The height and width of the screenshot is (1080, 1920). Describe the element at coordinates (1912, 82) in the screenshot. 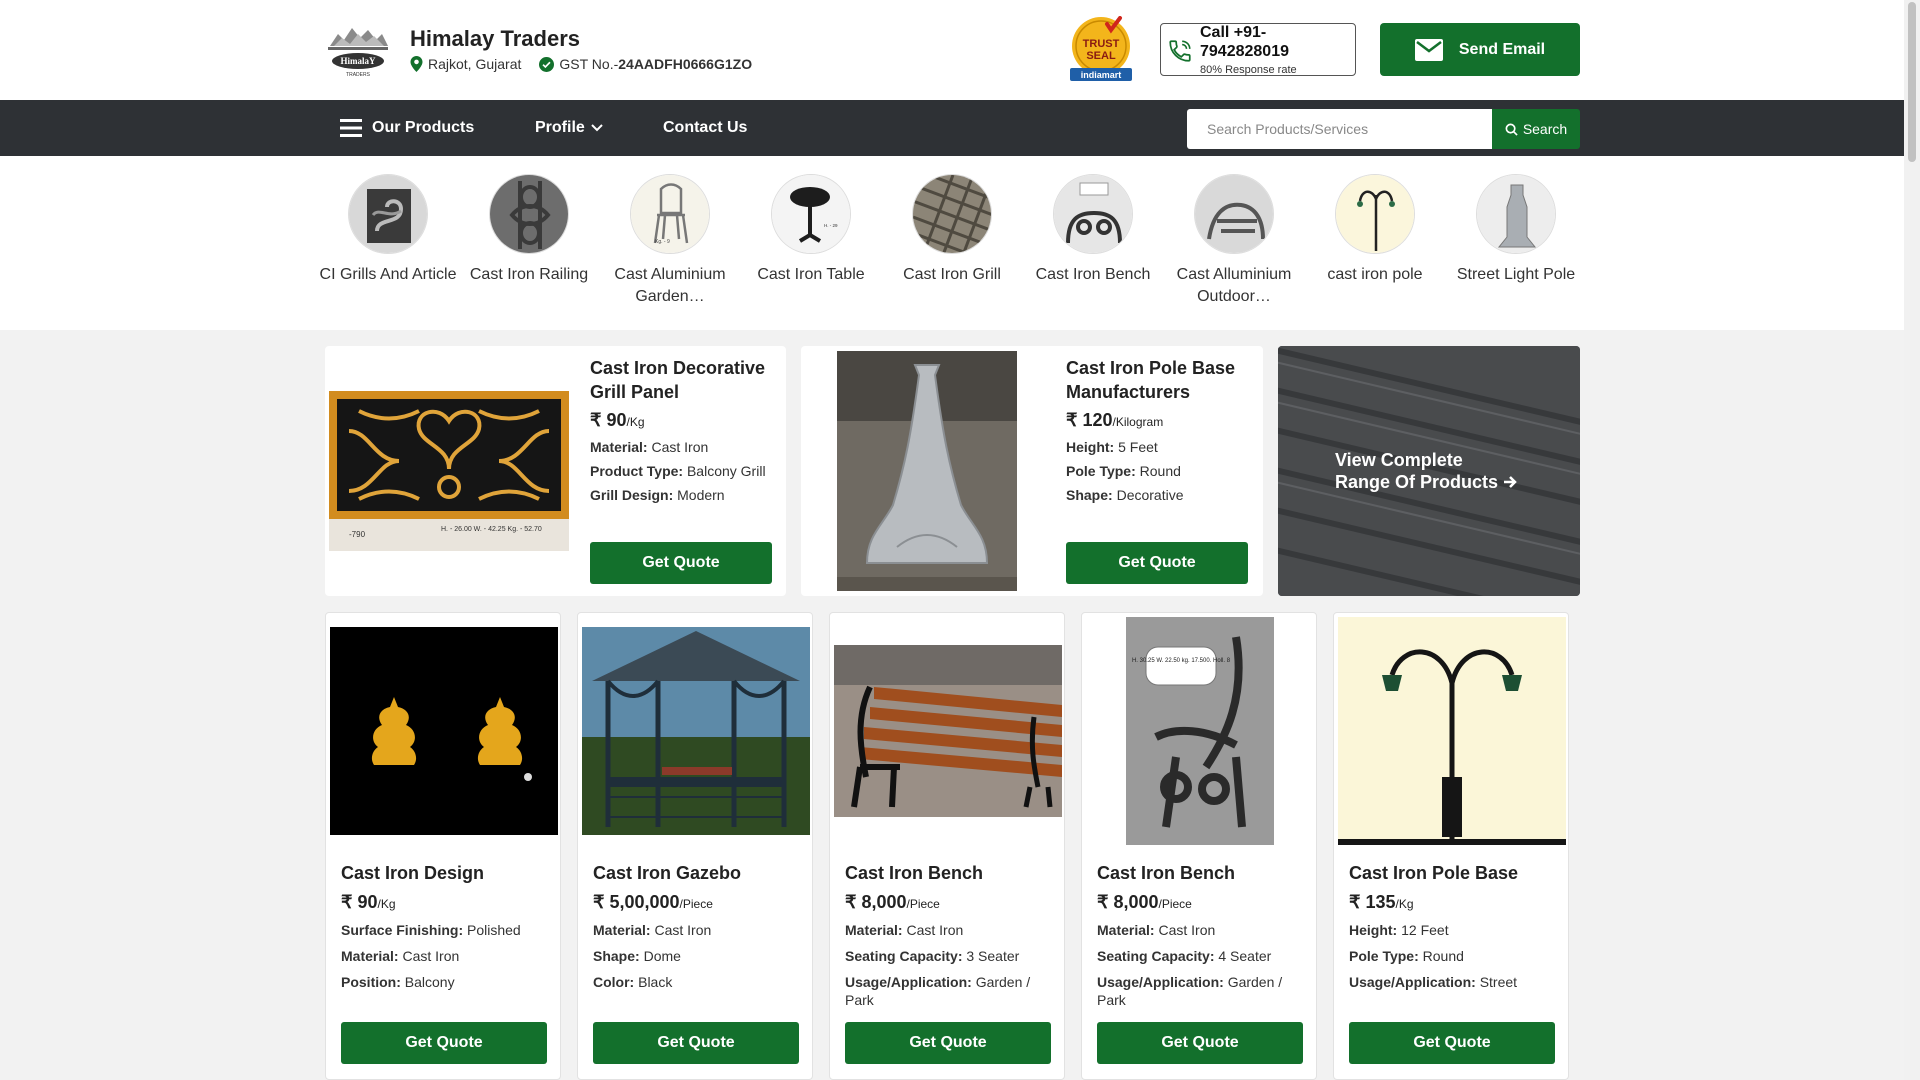

I see `scrollbar-thumb` at that location.